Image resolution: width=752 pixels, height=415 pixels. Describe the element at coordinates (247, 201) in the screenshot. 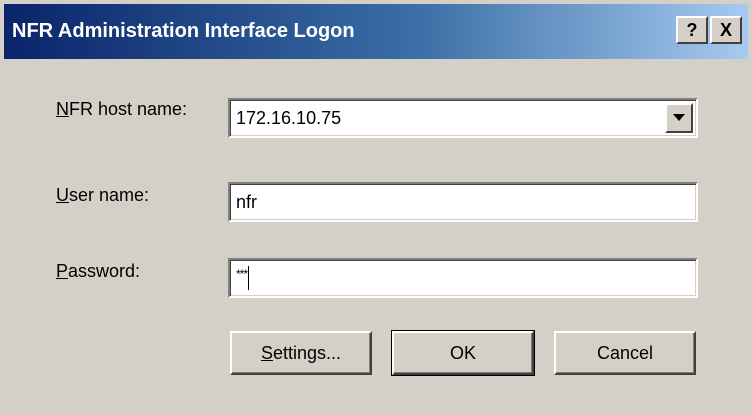

I see `user-name-value: nfr` at that location.